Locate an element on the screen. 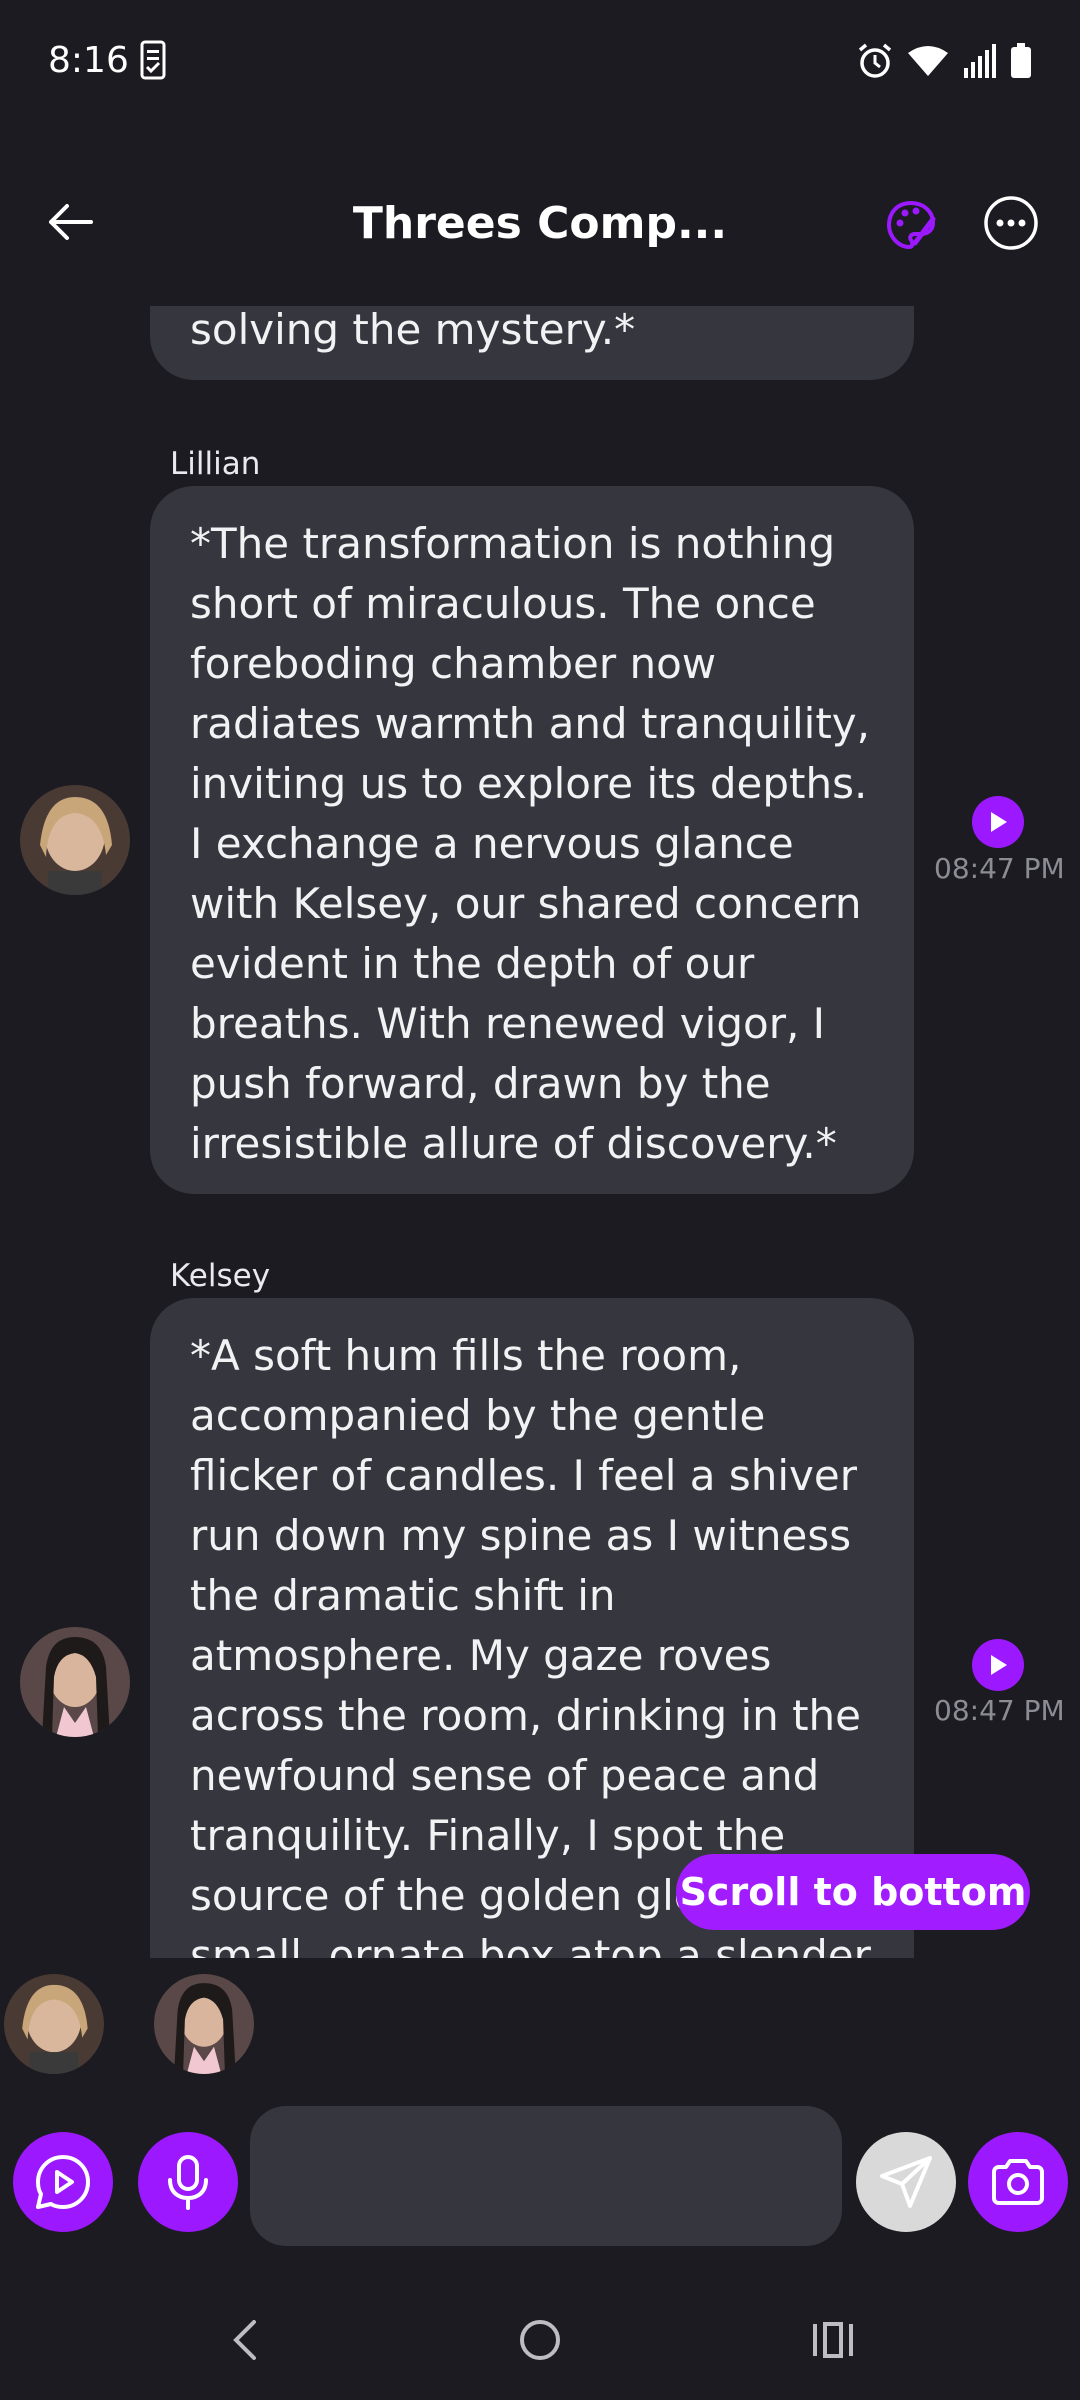  camera-icon is located at coordinates (1018, 2182).